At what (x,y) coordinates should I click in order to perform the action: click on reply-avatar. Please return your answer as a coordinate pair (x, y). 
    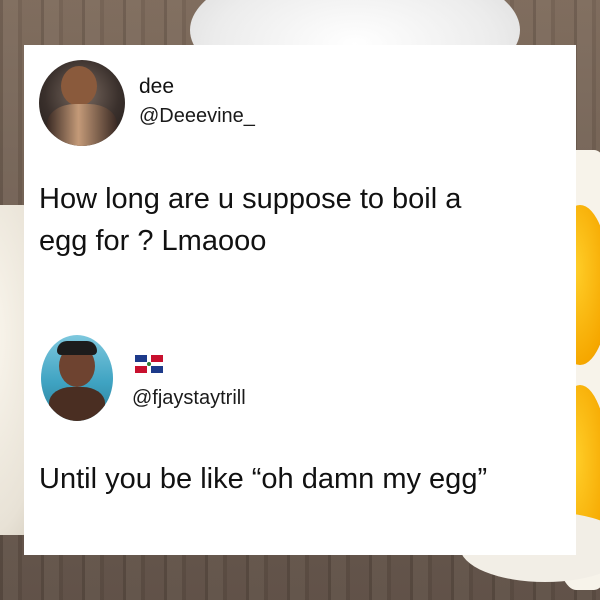
    Looking at the image, I should click on (77, 378).